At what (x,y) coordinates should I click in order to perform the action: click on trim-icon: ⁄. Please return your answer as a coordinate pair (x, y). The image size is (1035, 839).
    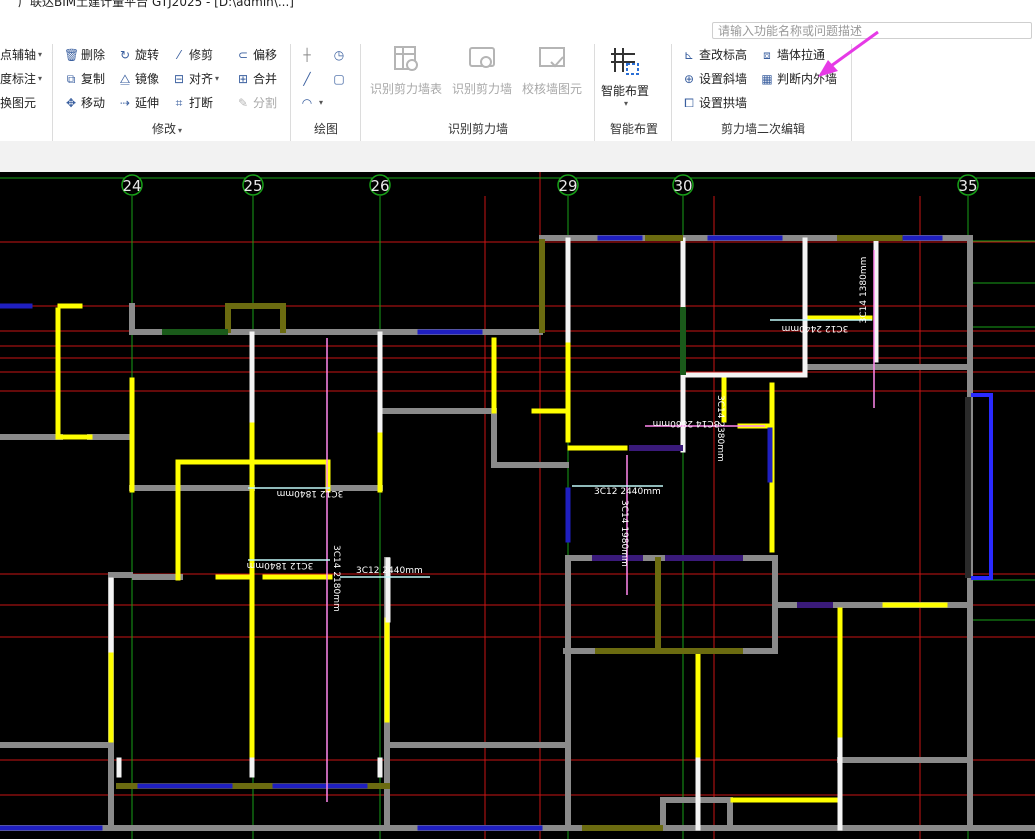
    Looking at the image, I should click on (178, 55).